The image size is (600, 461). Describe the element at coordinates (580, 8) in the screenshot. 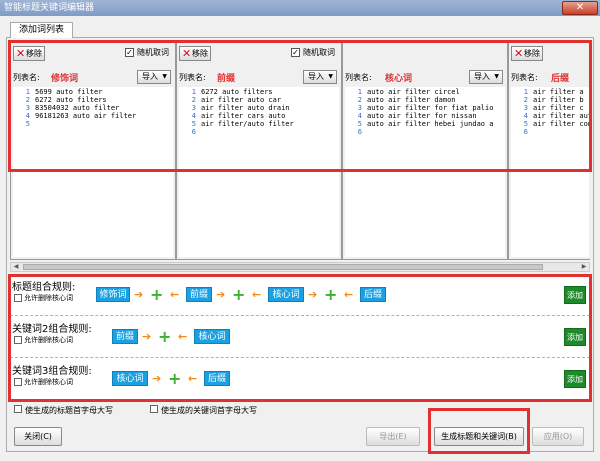

I see `window-close-button: ✕` at that location.